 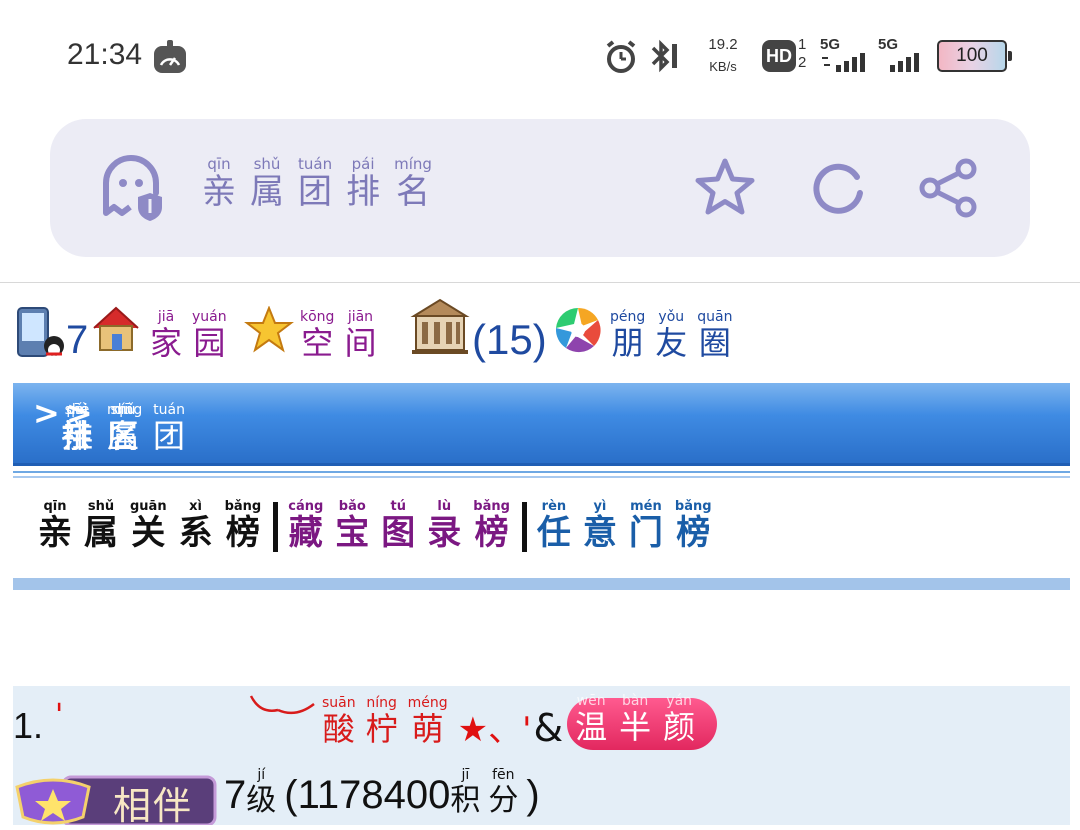 I want to click on tab-char: 宝bǎo, so click(x=352, y=526).